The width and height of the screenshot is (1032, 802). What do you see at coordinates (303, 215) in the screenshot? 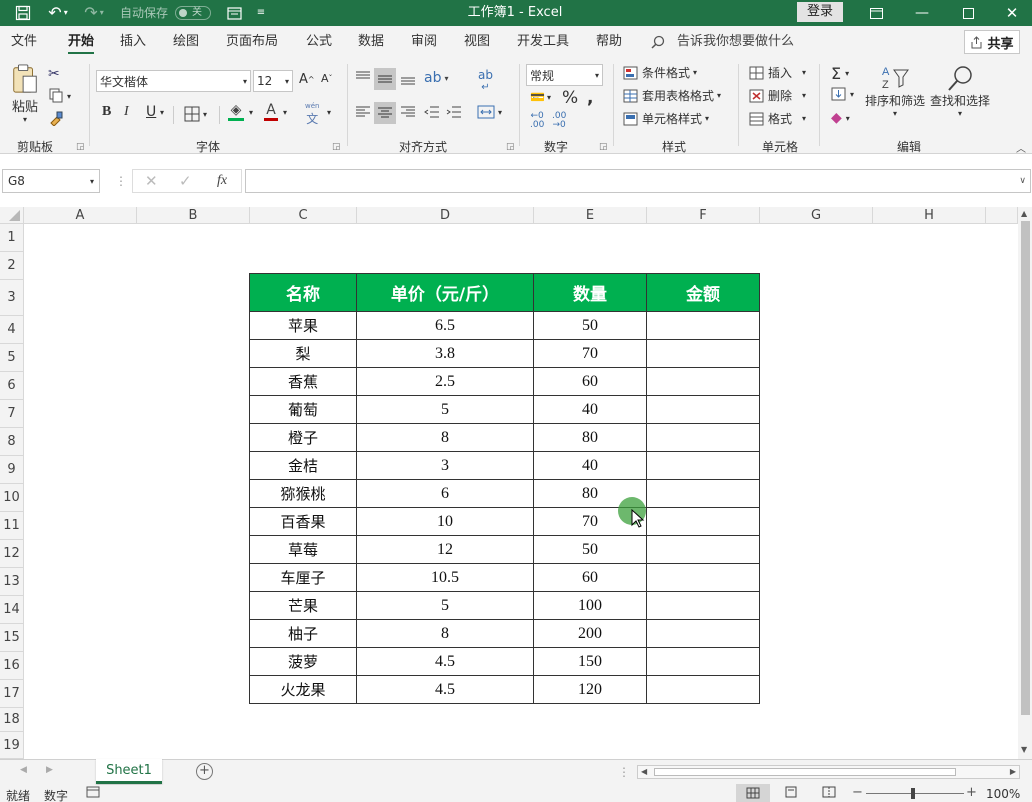
I see `column-header-c: C` at bounding box center [303, 215].